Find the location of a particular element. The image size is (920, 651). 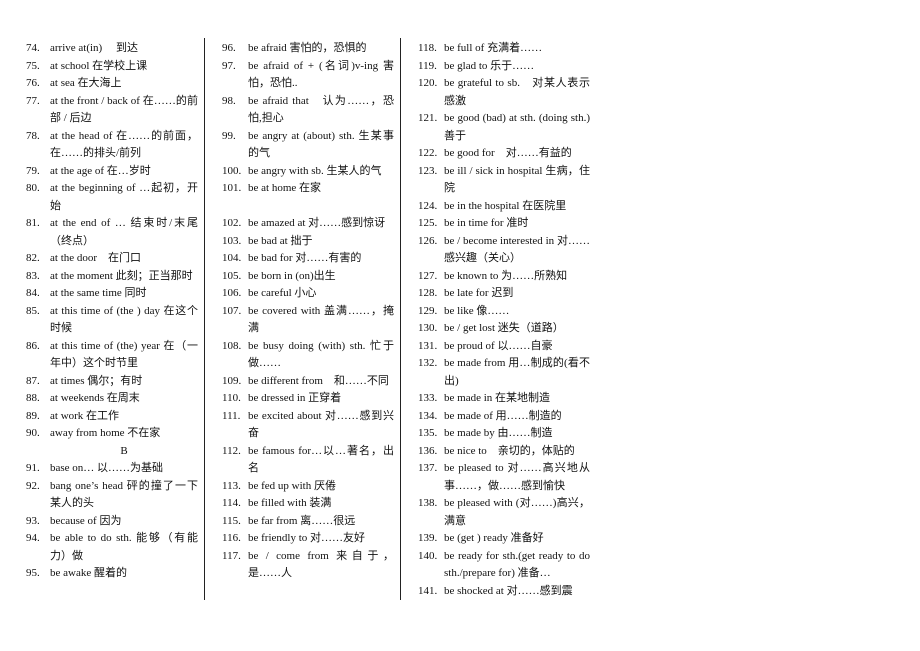

entry-number: 121. is located at coordinates (428, 118).